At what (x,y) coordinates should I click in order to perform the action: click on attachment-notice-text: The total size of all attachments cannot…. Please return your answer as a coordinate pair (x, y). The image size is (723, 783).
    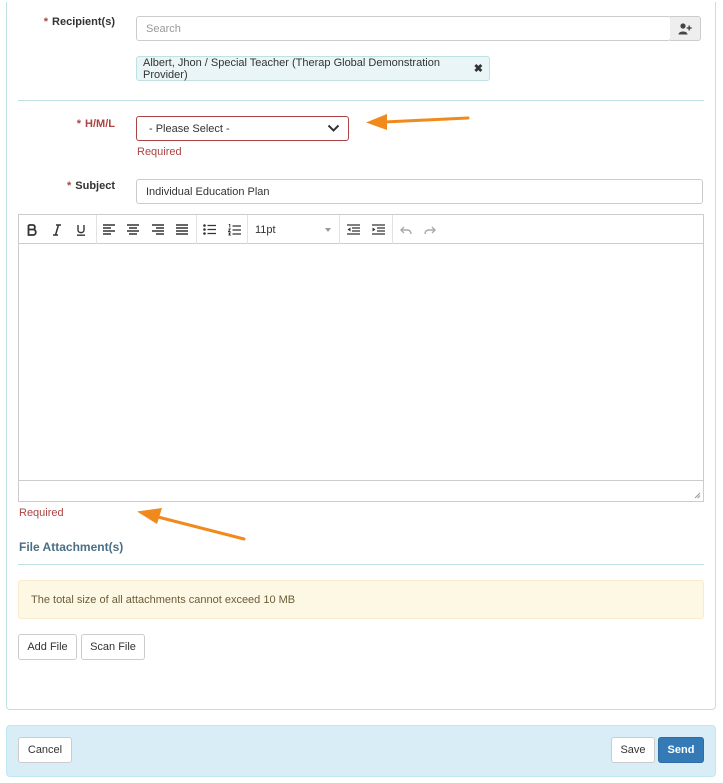
    Looking at the image, I should click on (163, 599).